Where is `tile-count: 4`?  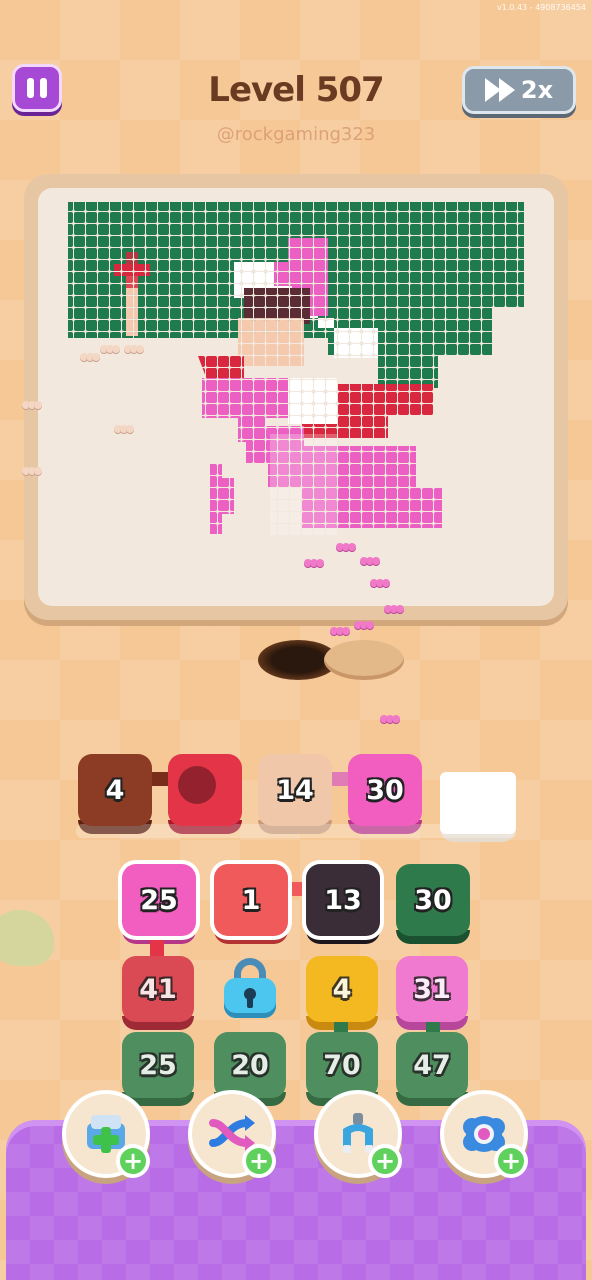 tile-count: 4 is located at coordinates (342, 989).